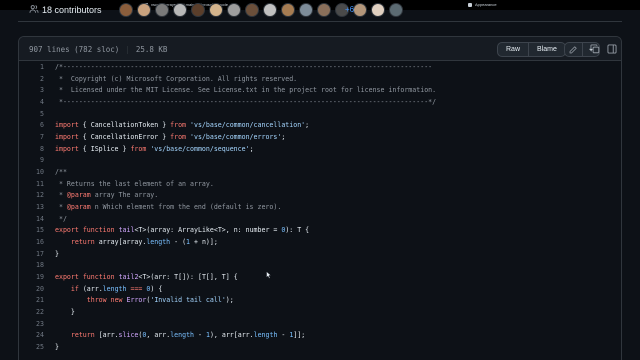 The height and width of the screenshot is (360, 640). I want to click on blame-button: Blame, so click(546, 49).